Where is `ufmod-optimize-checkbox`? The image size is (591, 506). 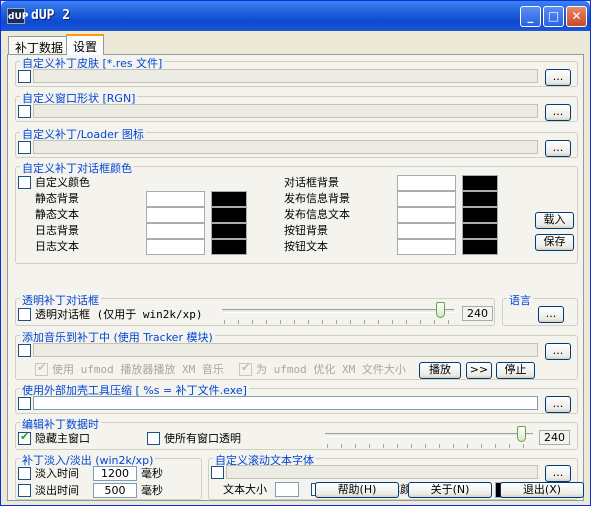
ufmod-optimize-checkbox is located at coordinates (245, 368).